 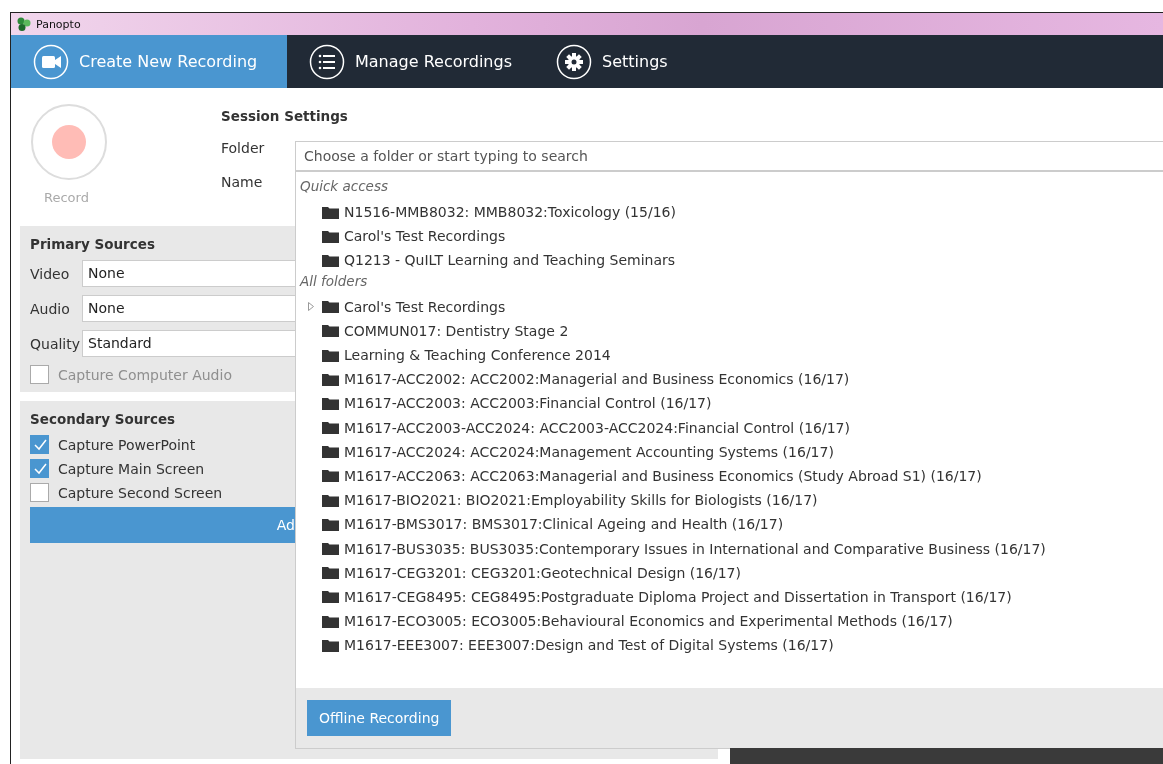 What do you see at coordinates (140, 492) in the screenshot?
I see `checkbox-label: Capture Second Screen` at bounding box center [140, 492].